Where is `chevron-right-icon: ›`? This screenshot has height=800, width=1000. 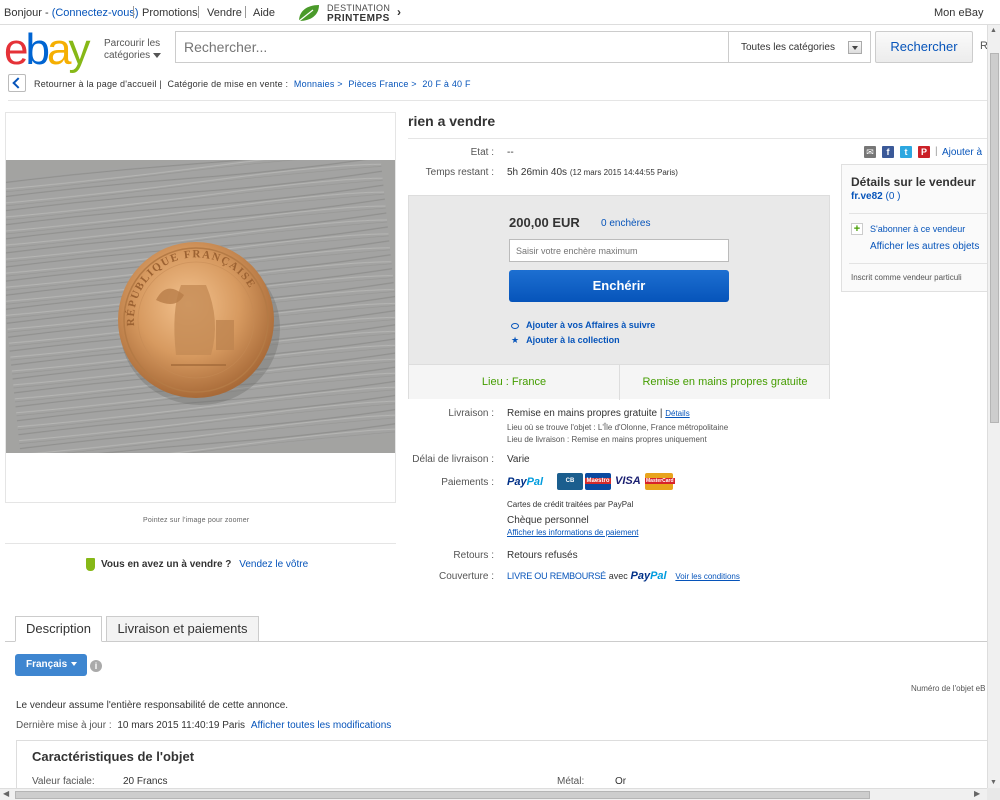 chevron-right-icon: › is located at coordinates (399, 12).